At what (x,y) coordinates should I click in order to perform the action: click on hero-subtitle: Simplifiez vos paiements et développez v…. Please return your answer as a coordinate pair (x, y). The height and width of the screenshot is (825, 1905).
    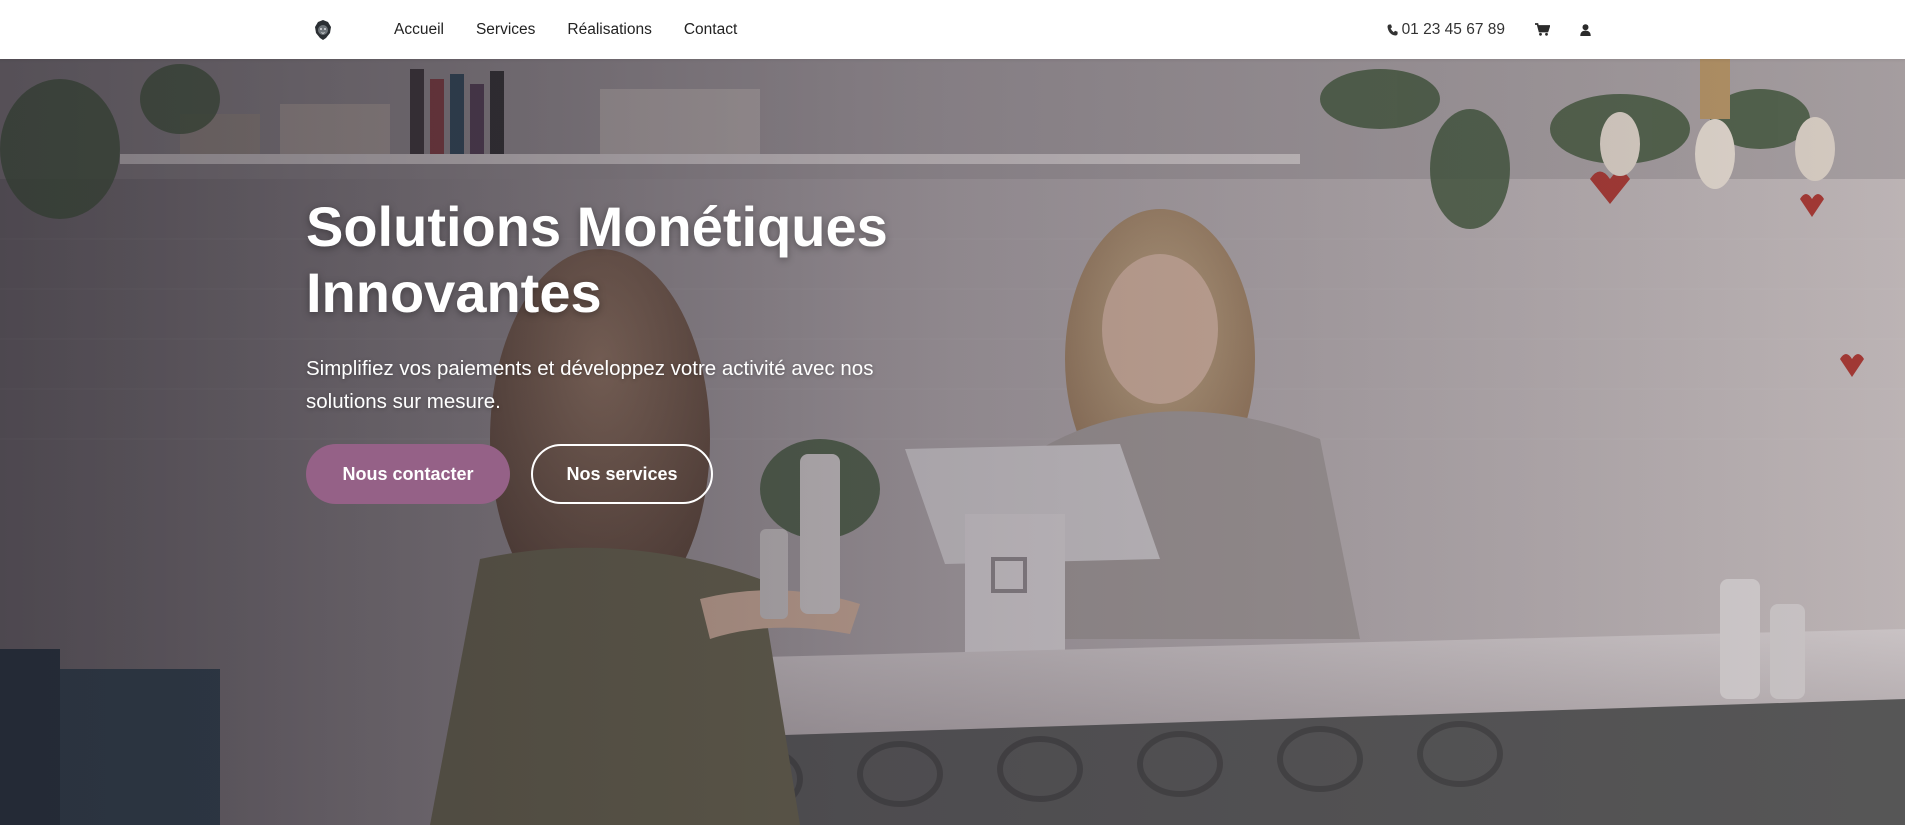
    Looking at the image, I should click on (590, 385).